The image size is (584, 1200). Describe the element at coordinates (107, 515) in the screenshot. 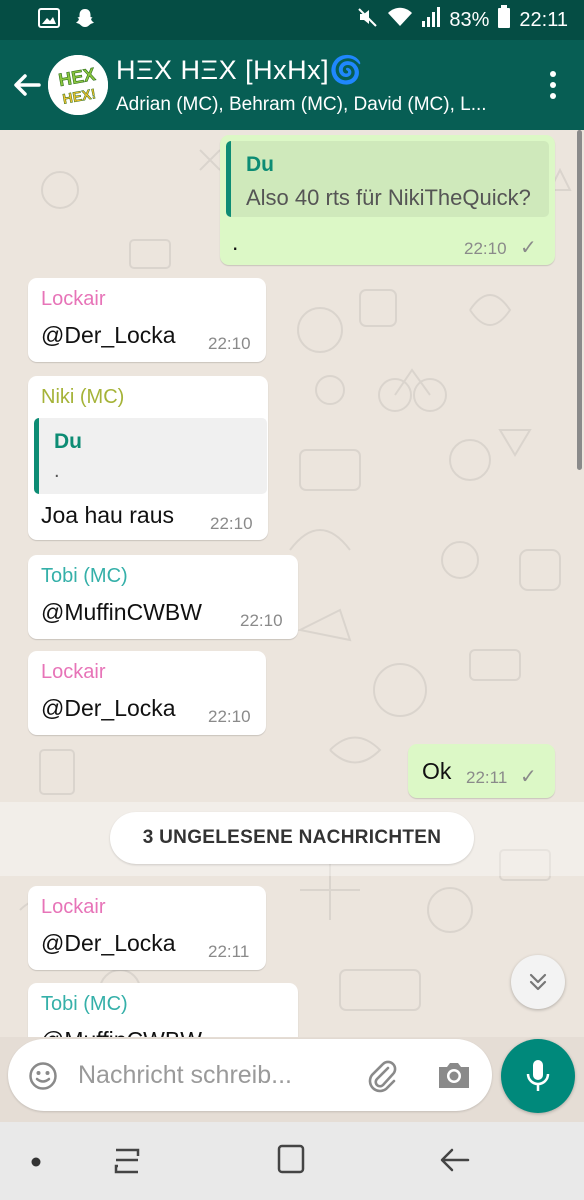

I see `message-text: Joa hau raus` at that location.